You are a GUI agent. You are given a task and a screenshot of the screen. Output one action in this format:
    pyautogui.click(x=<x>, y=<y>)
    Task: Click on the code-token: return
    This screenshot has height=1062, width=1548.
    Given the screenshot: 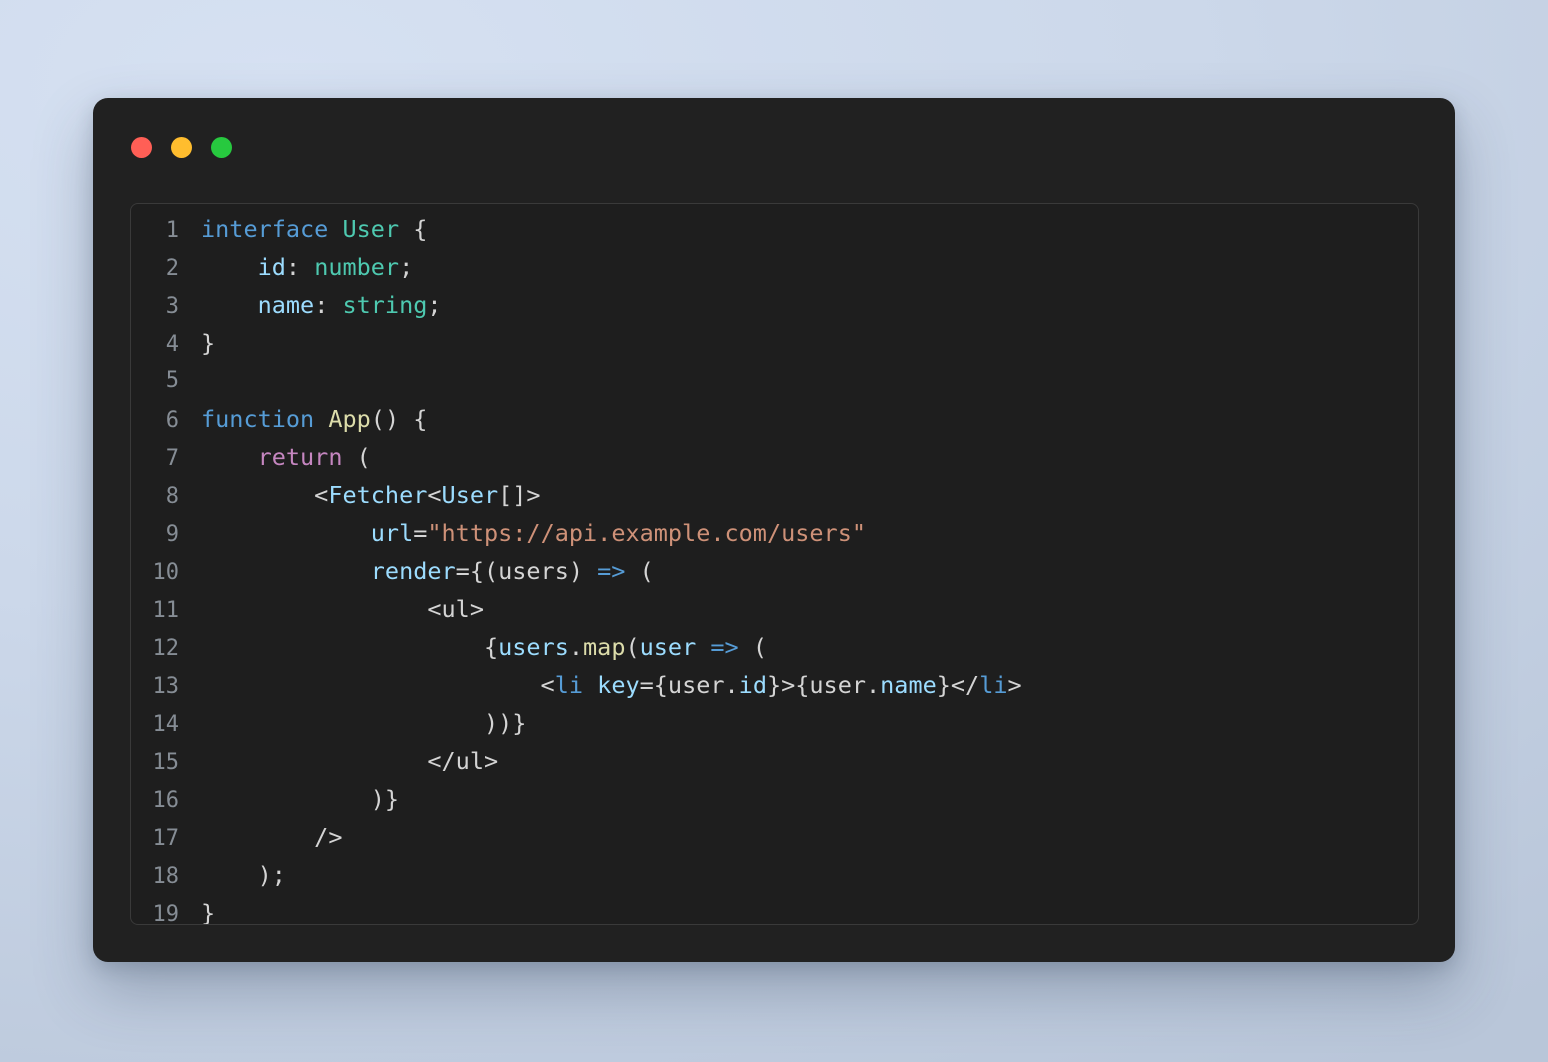 What is the action you would take?
    pyautogui.click(x=300, y=457)
    